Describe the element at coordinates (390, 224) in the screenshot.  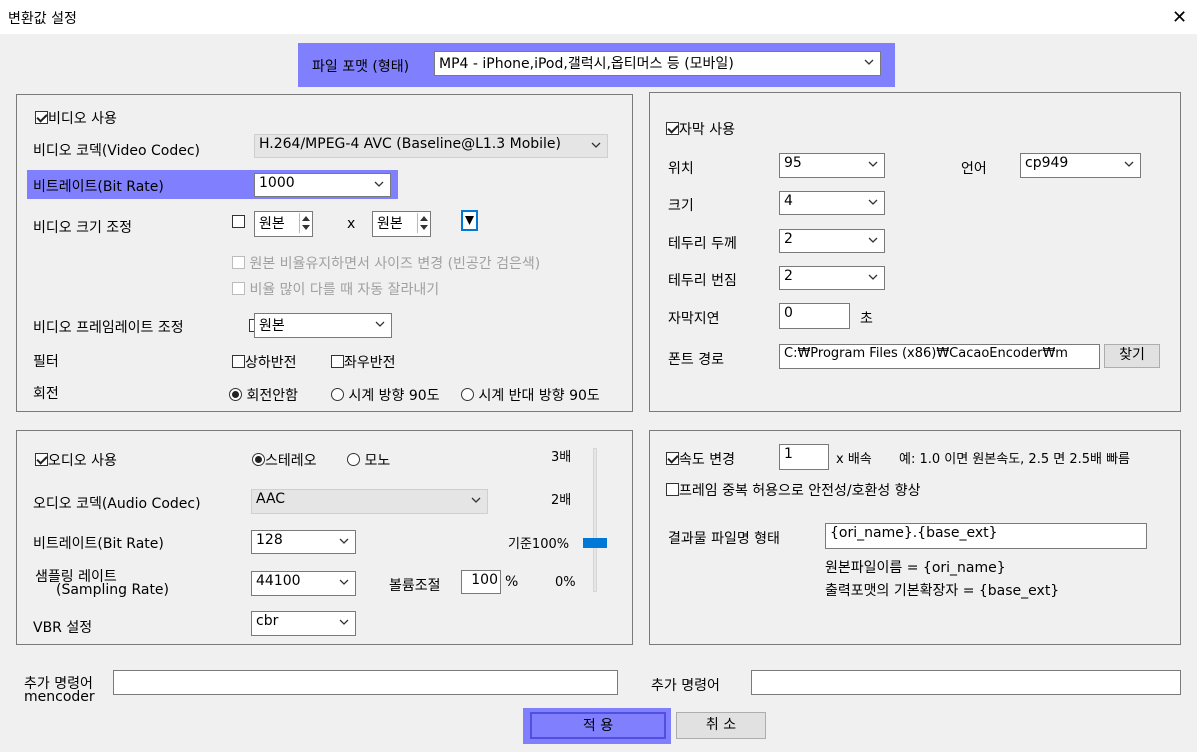
I see `video-height-value: 원본` at that location.